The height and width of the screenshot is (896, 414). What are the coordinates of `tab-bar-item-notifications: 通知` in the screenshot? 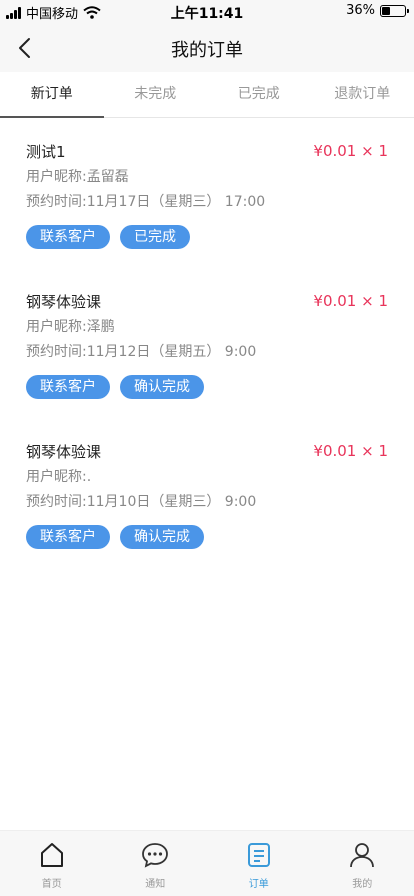 It's located at (156, 863).